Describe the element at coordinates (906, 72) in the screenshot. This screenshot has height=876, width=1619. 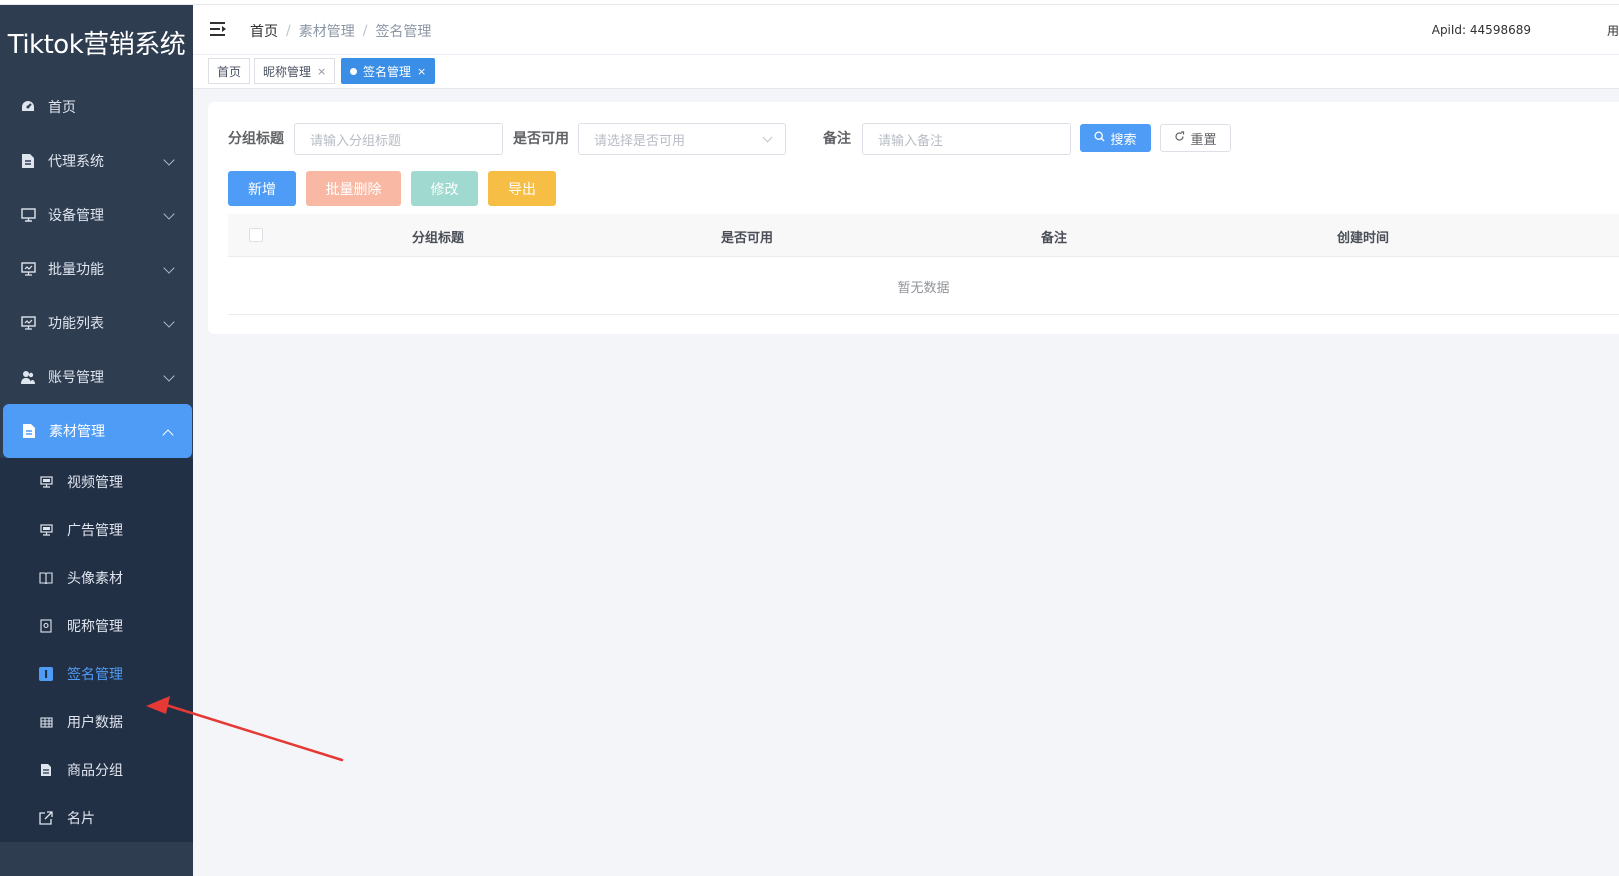
I see `tags-view: 首页 昵称管理 × 签名管理 ×` at that location.